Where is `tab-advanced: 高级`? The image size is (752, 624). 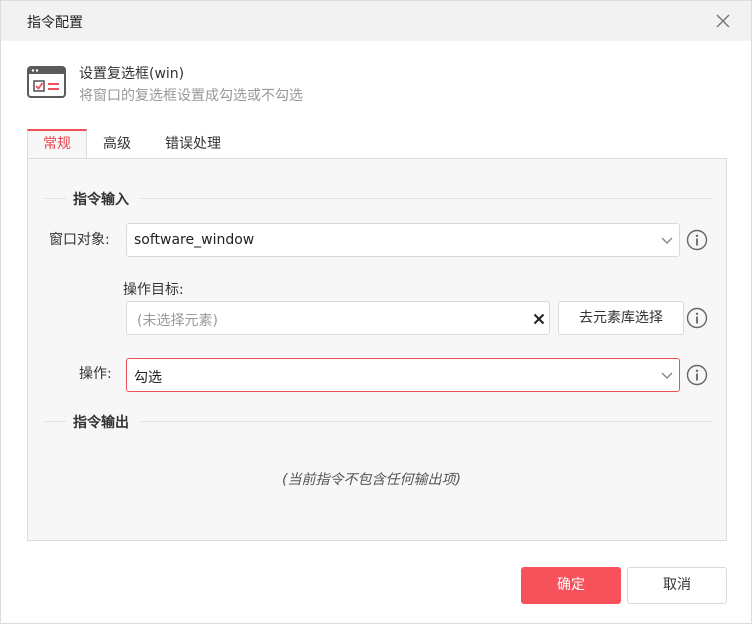
tab-advanced: 高级 is located at coordinates (117, 144).